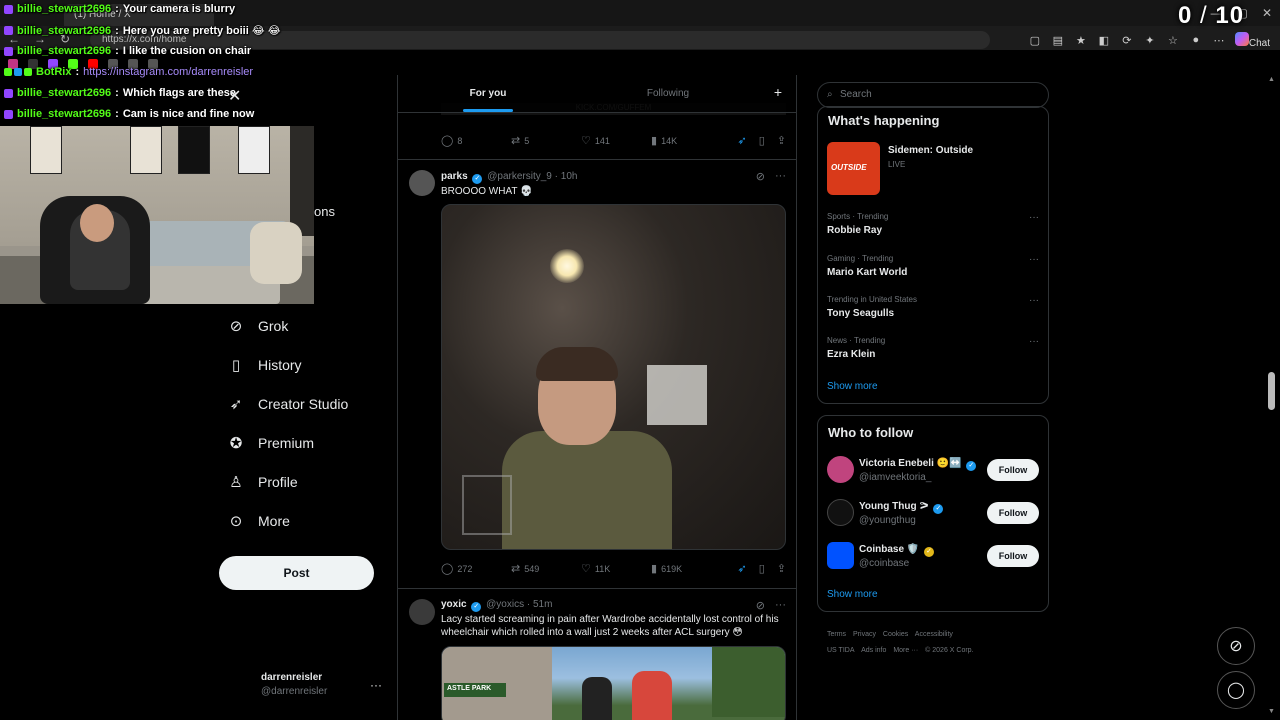 Image resolution: width=1280 pixels, height=720 pixels. I want to click on verified-bot-icon, so click(28, 72).